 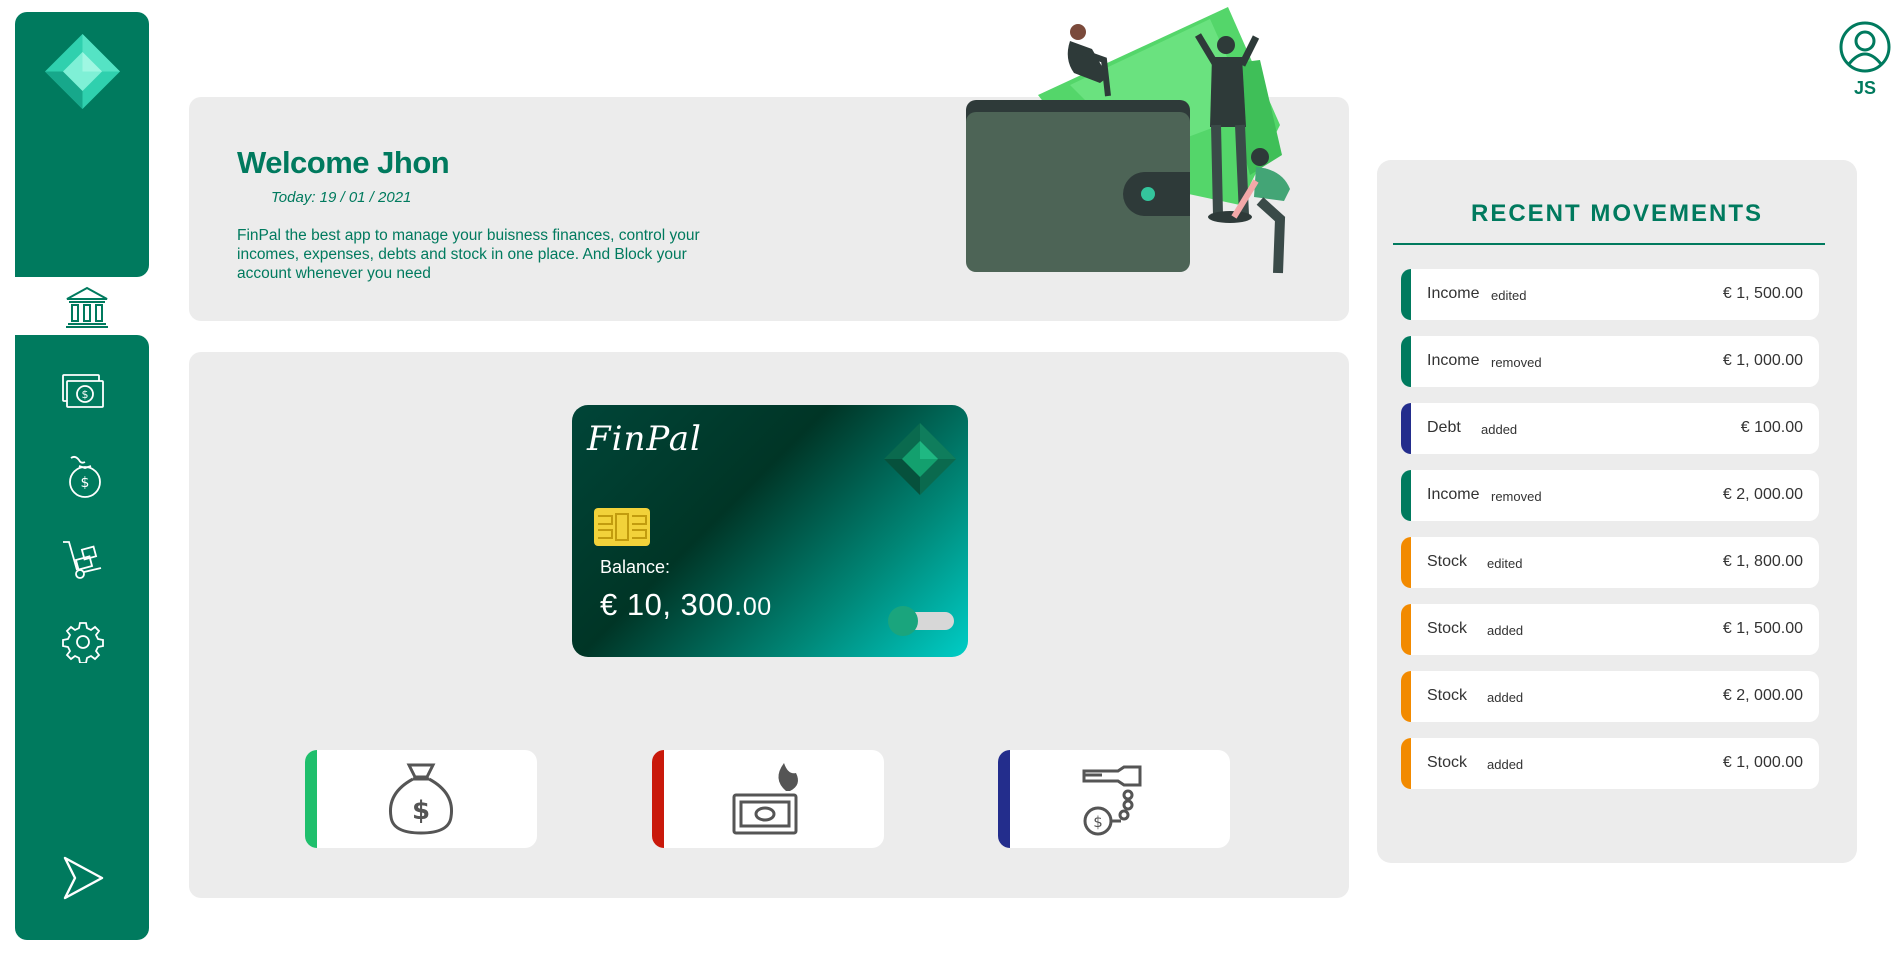 I want to click on bank-icon, so click(x=87, y=307).